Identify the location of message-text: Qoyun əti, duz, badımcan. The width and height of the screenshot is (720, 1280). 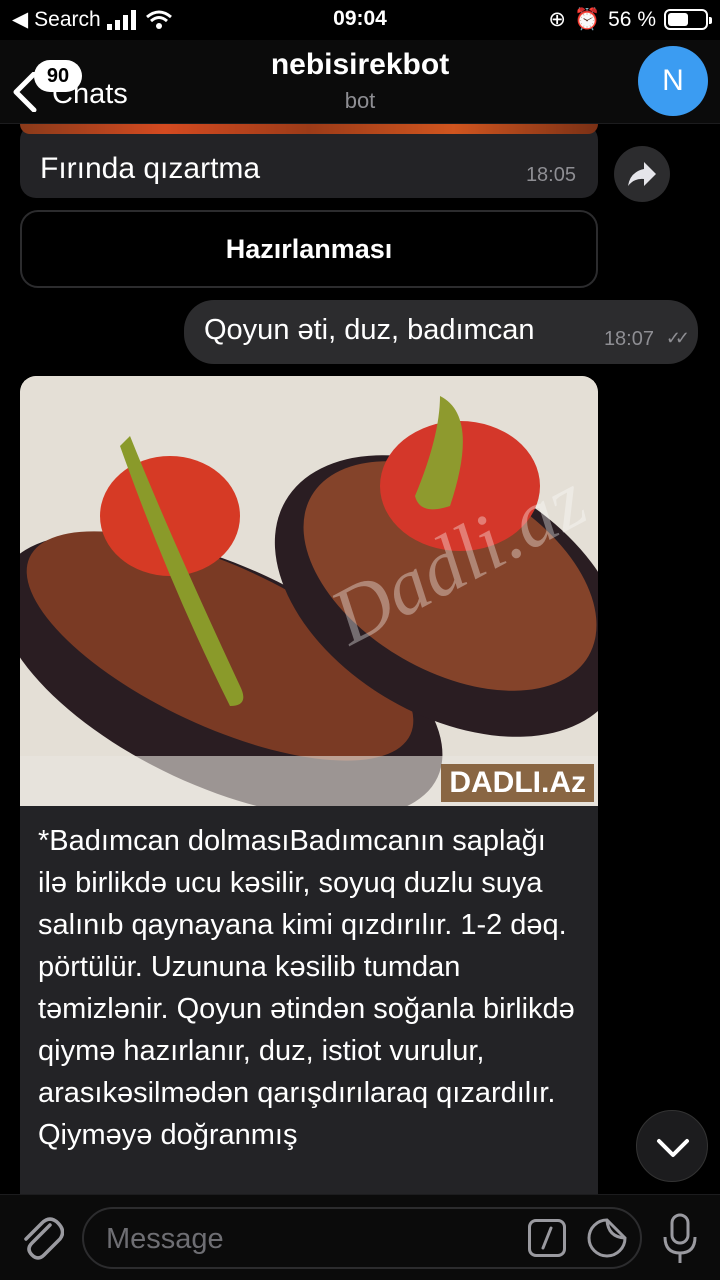
(369, 330).